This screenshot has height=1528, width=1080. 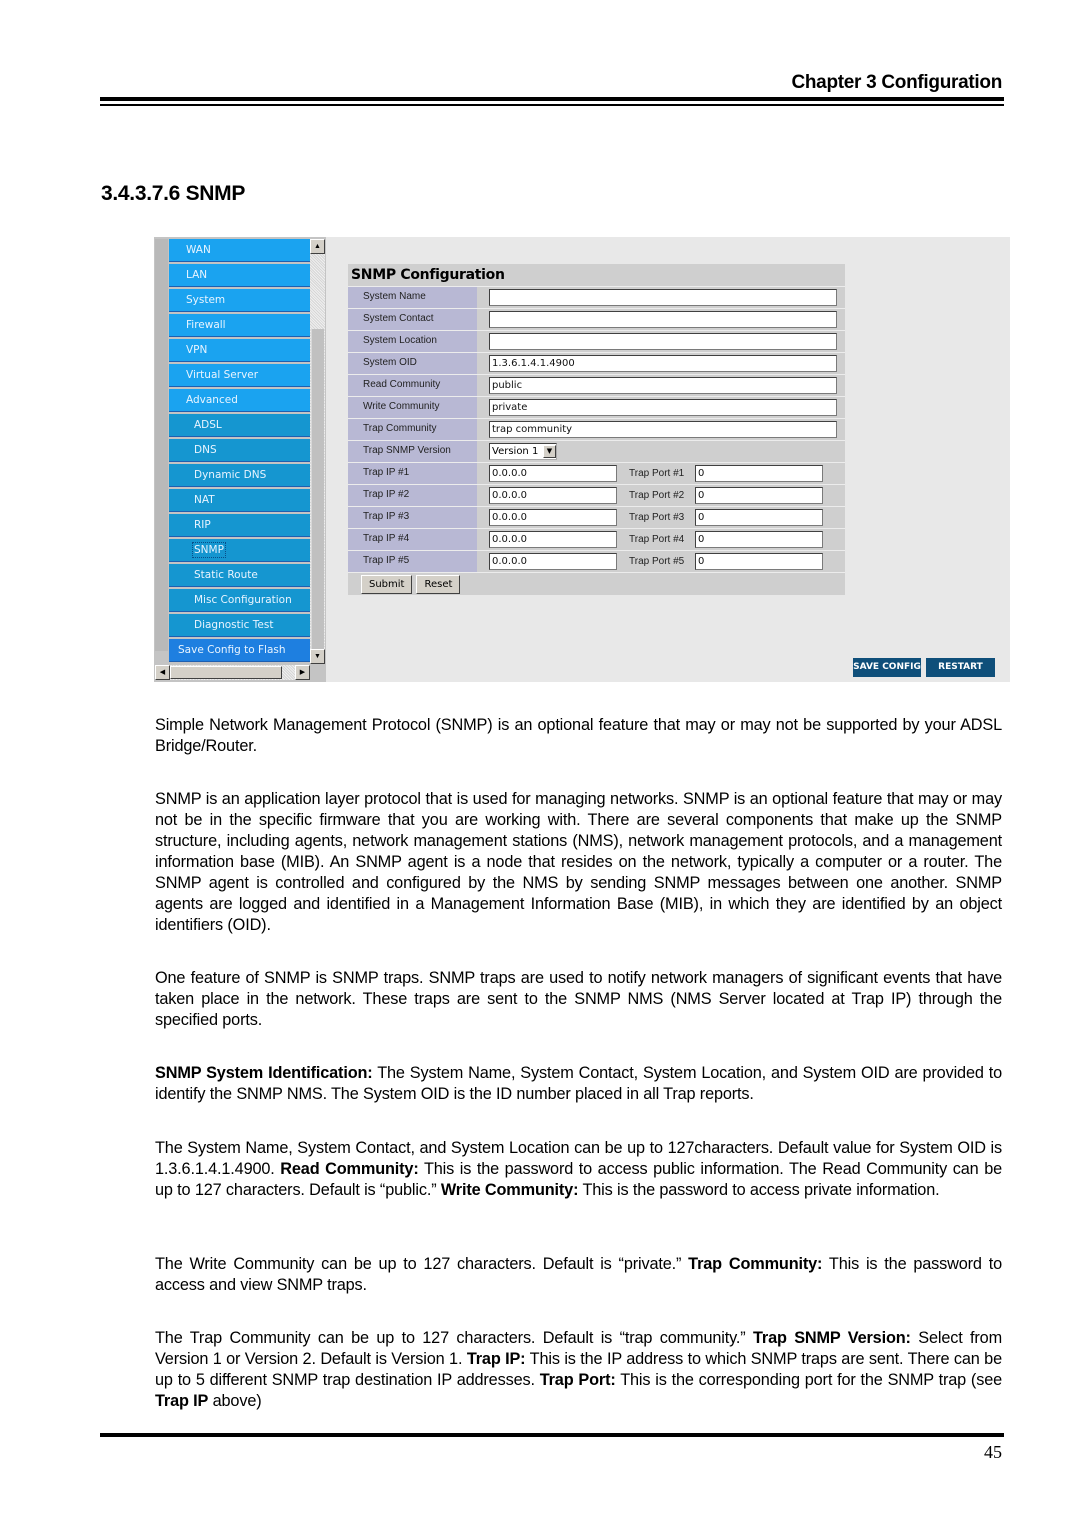 What do you see at coordinates (663, 407) in the screenshot?
I see `write-community-input: private` at bounding box center [663, 407].